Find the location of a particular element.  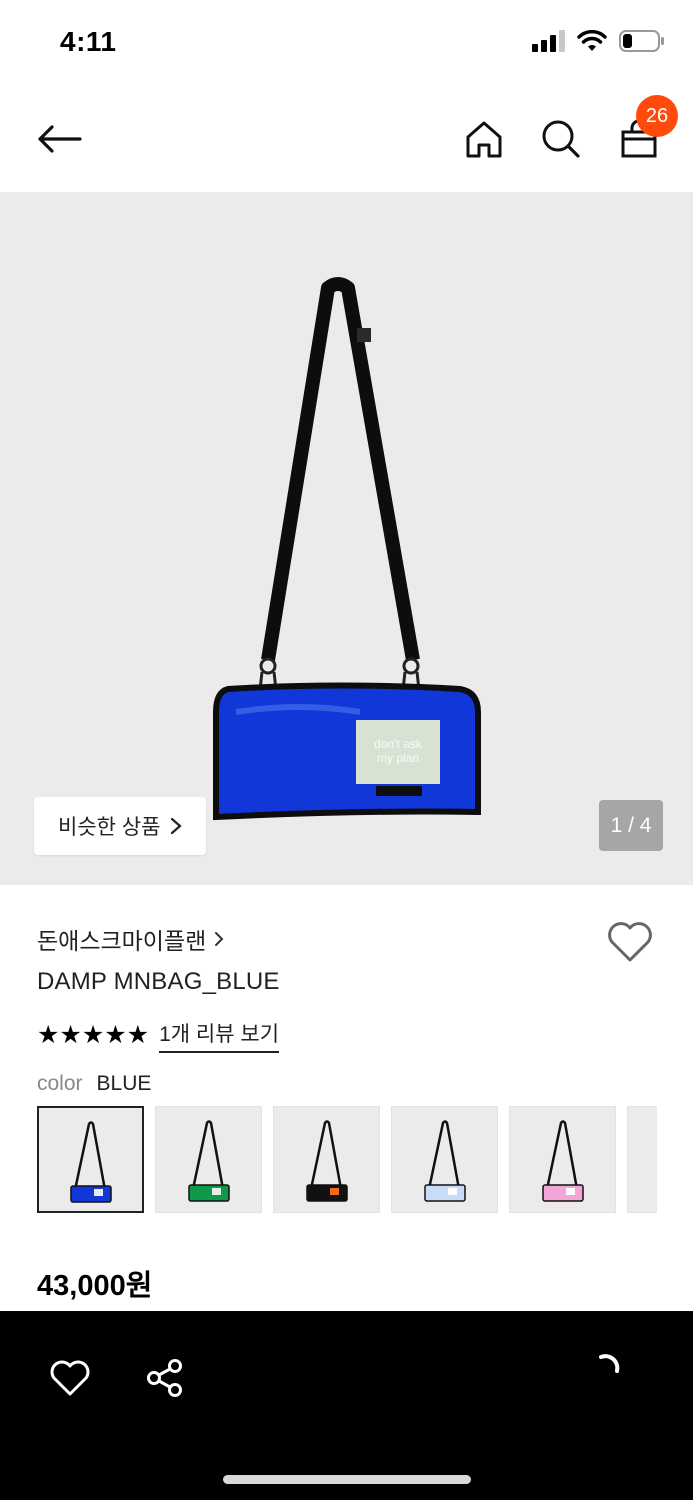

bag-strap is located at coordinates (340, 469).